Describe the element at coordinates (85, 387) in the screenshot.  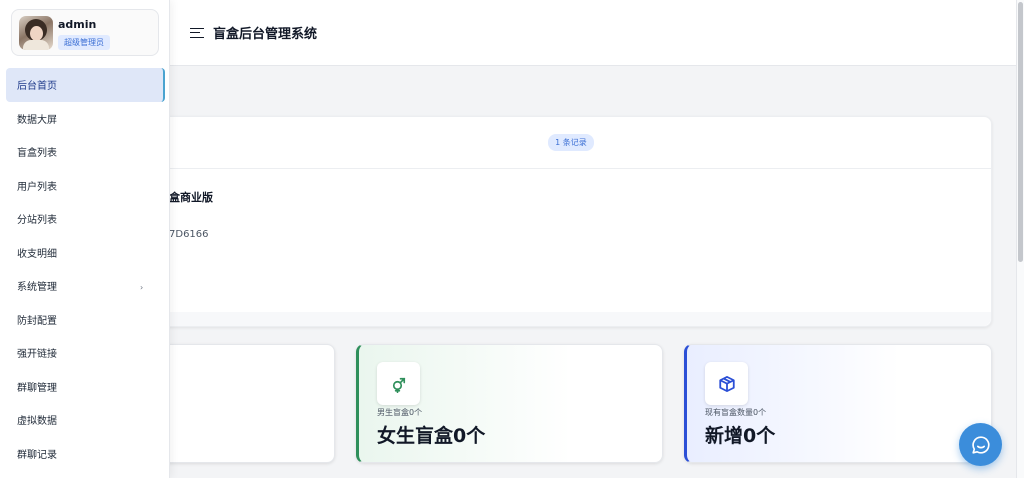
I see `sidebar-item-group-chat: 群聊管理` at that location.